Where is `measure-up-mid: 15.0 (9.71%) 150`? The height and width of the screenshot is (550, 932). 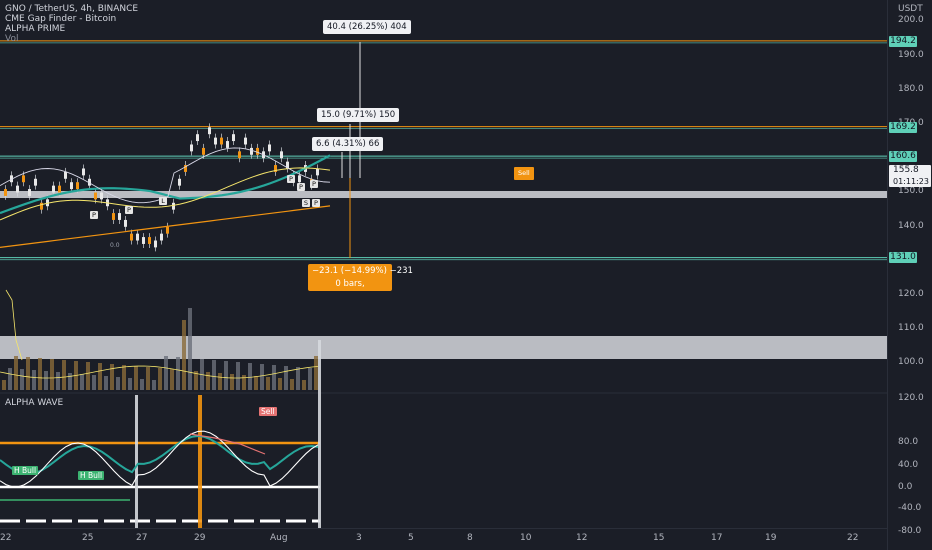 measure-up-mid: 15.0 (9.71%) 150 is located at coordinates (358, 115).